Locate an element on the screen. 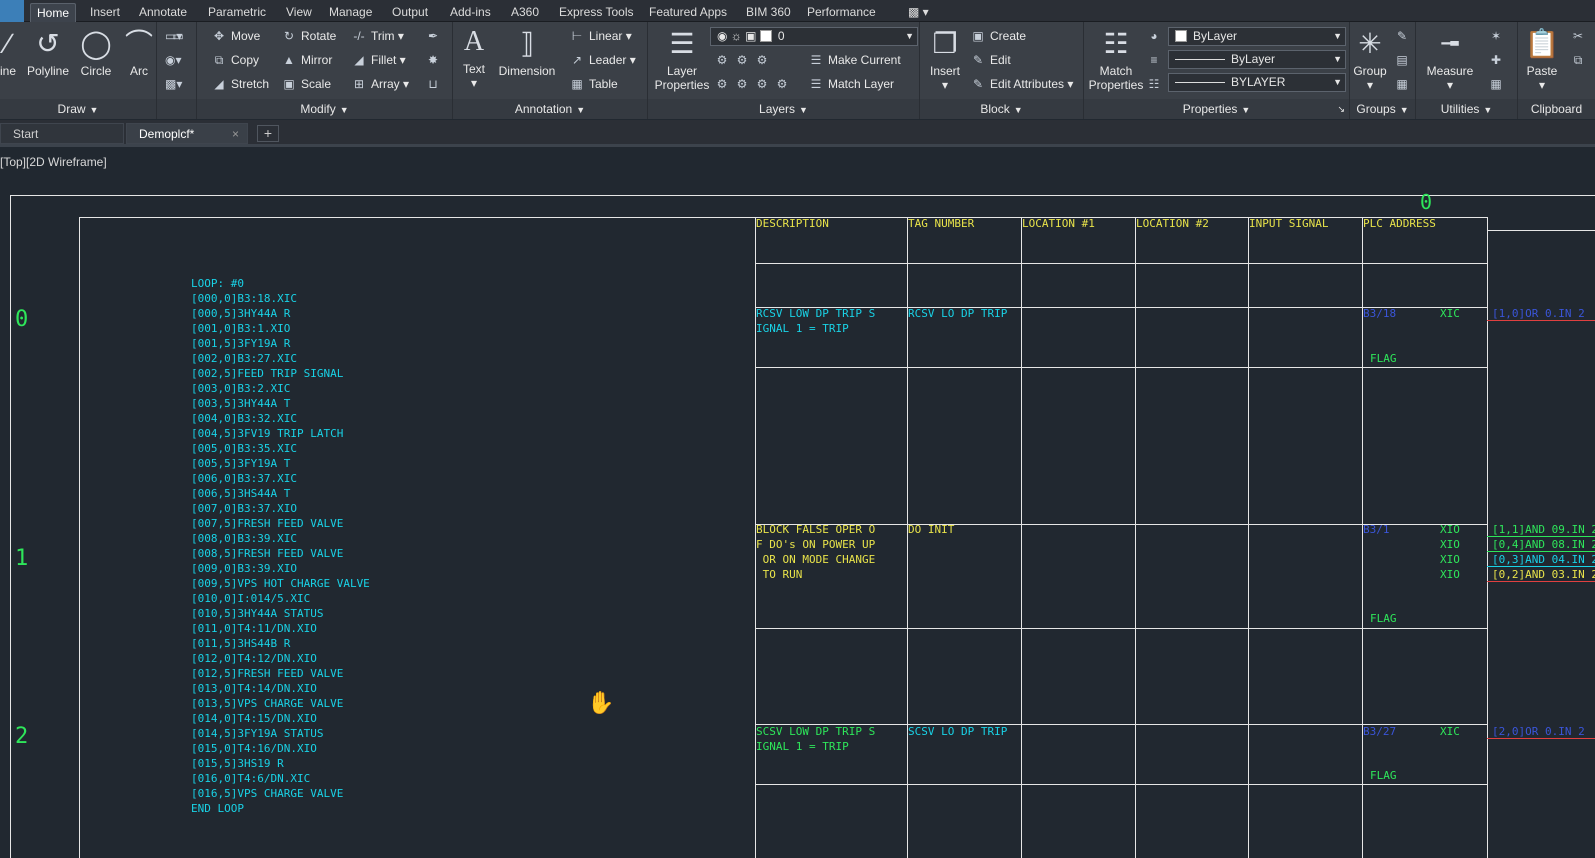 This screenshot has height=858, width=1595. copy-clip-button: ⧉ is located at coordinates (1580, 60).